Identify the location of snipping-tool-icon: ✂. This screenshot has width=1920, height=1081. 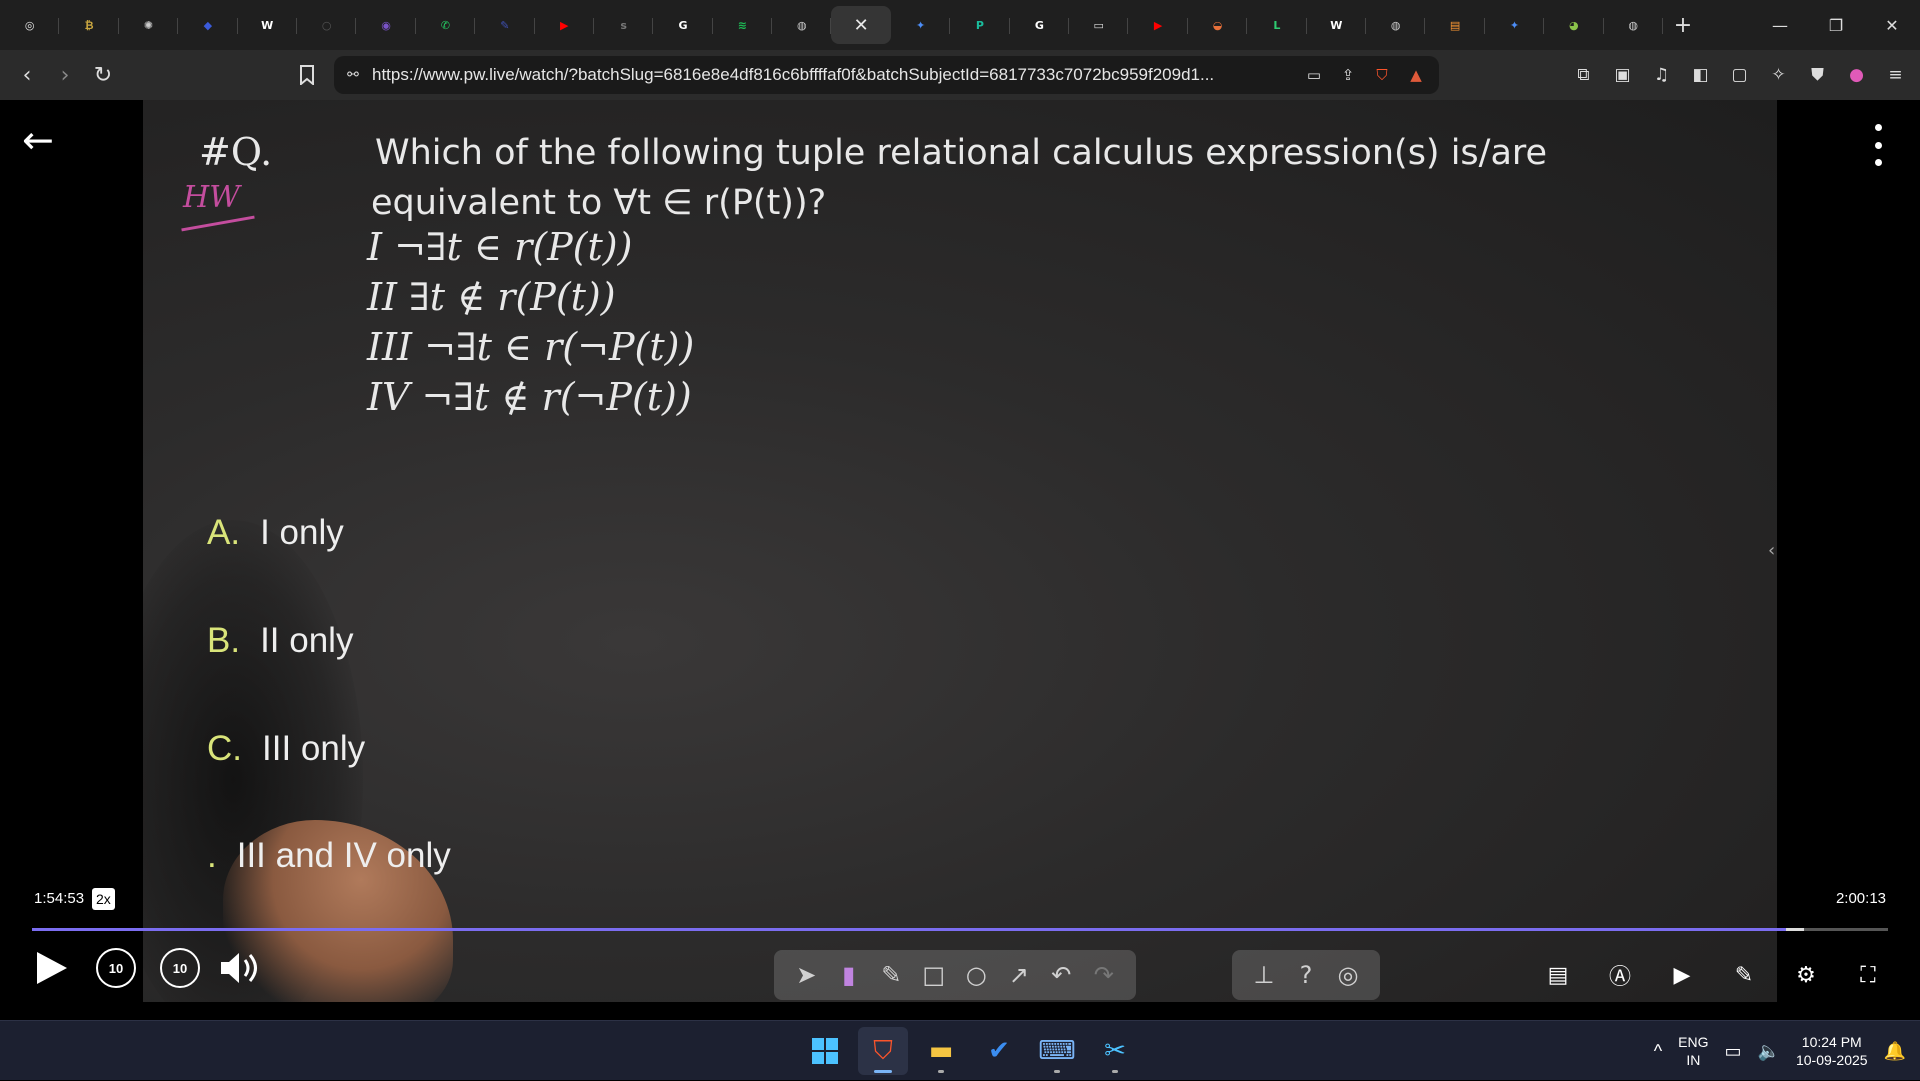
(1115, 1051).